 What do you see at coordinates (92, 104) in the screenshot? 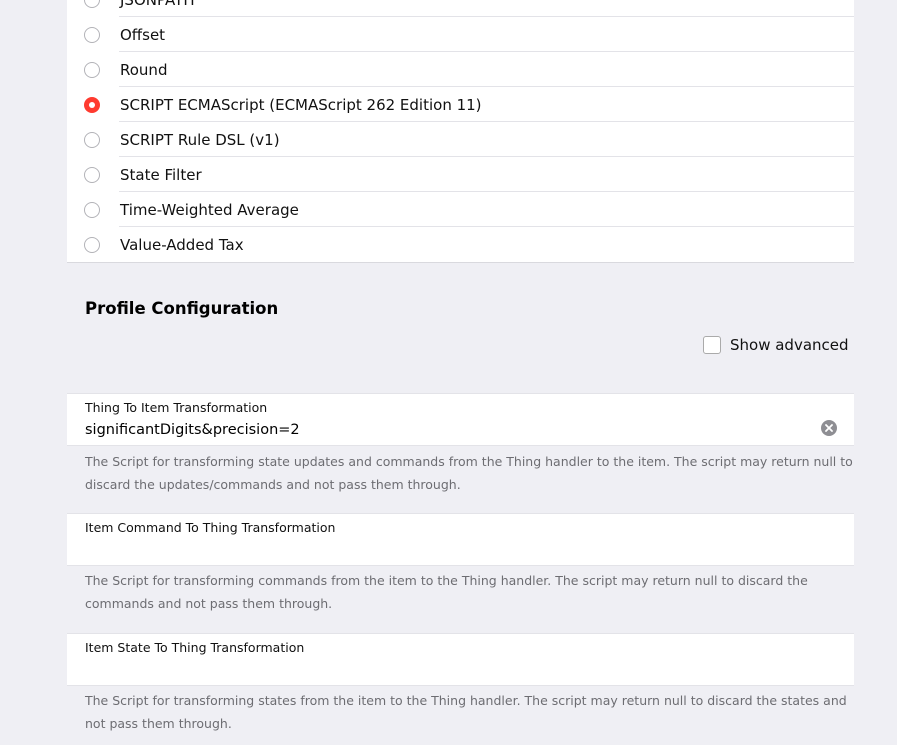
I see `radio-button-selected-icon` at bounding box center [92, 104].